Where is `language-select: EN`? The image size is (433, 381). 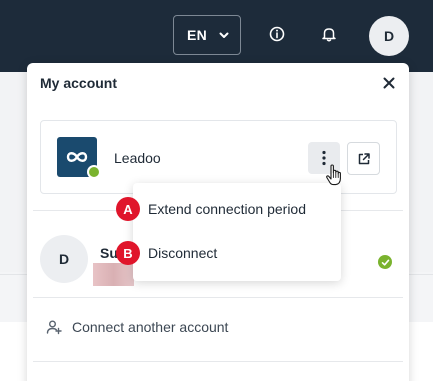 language-select: EN is located at coordinates (207, 35).